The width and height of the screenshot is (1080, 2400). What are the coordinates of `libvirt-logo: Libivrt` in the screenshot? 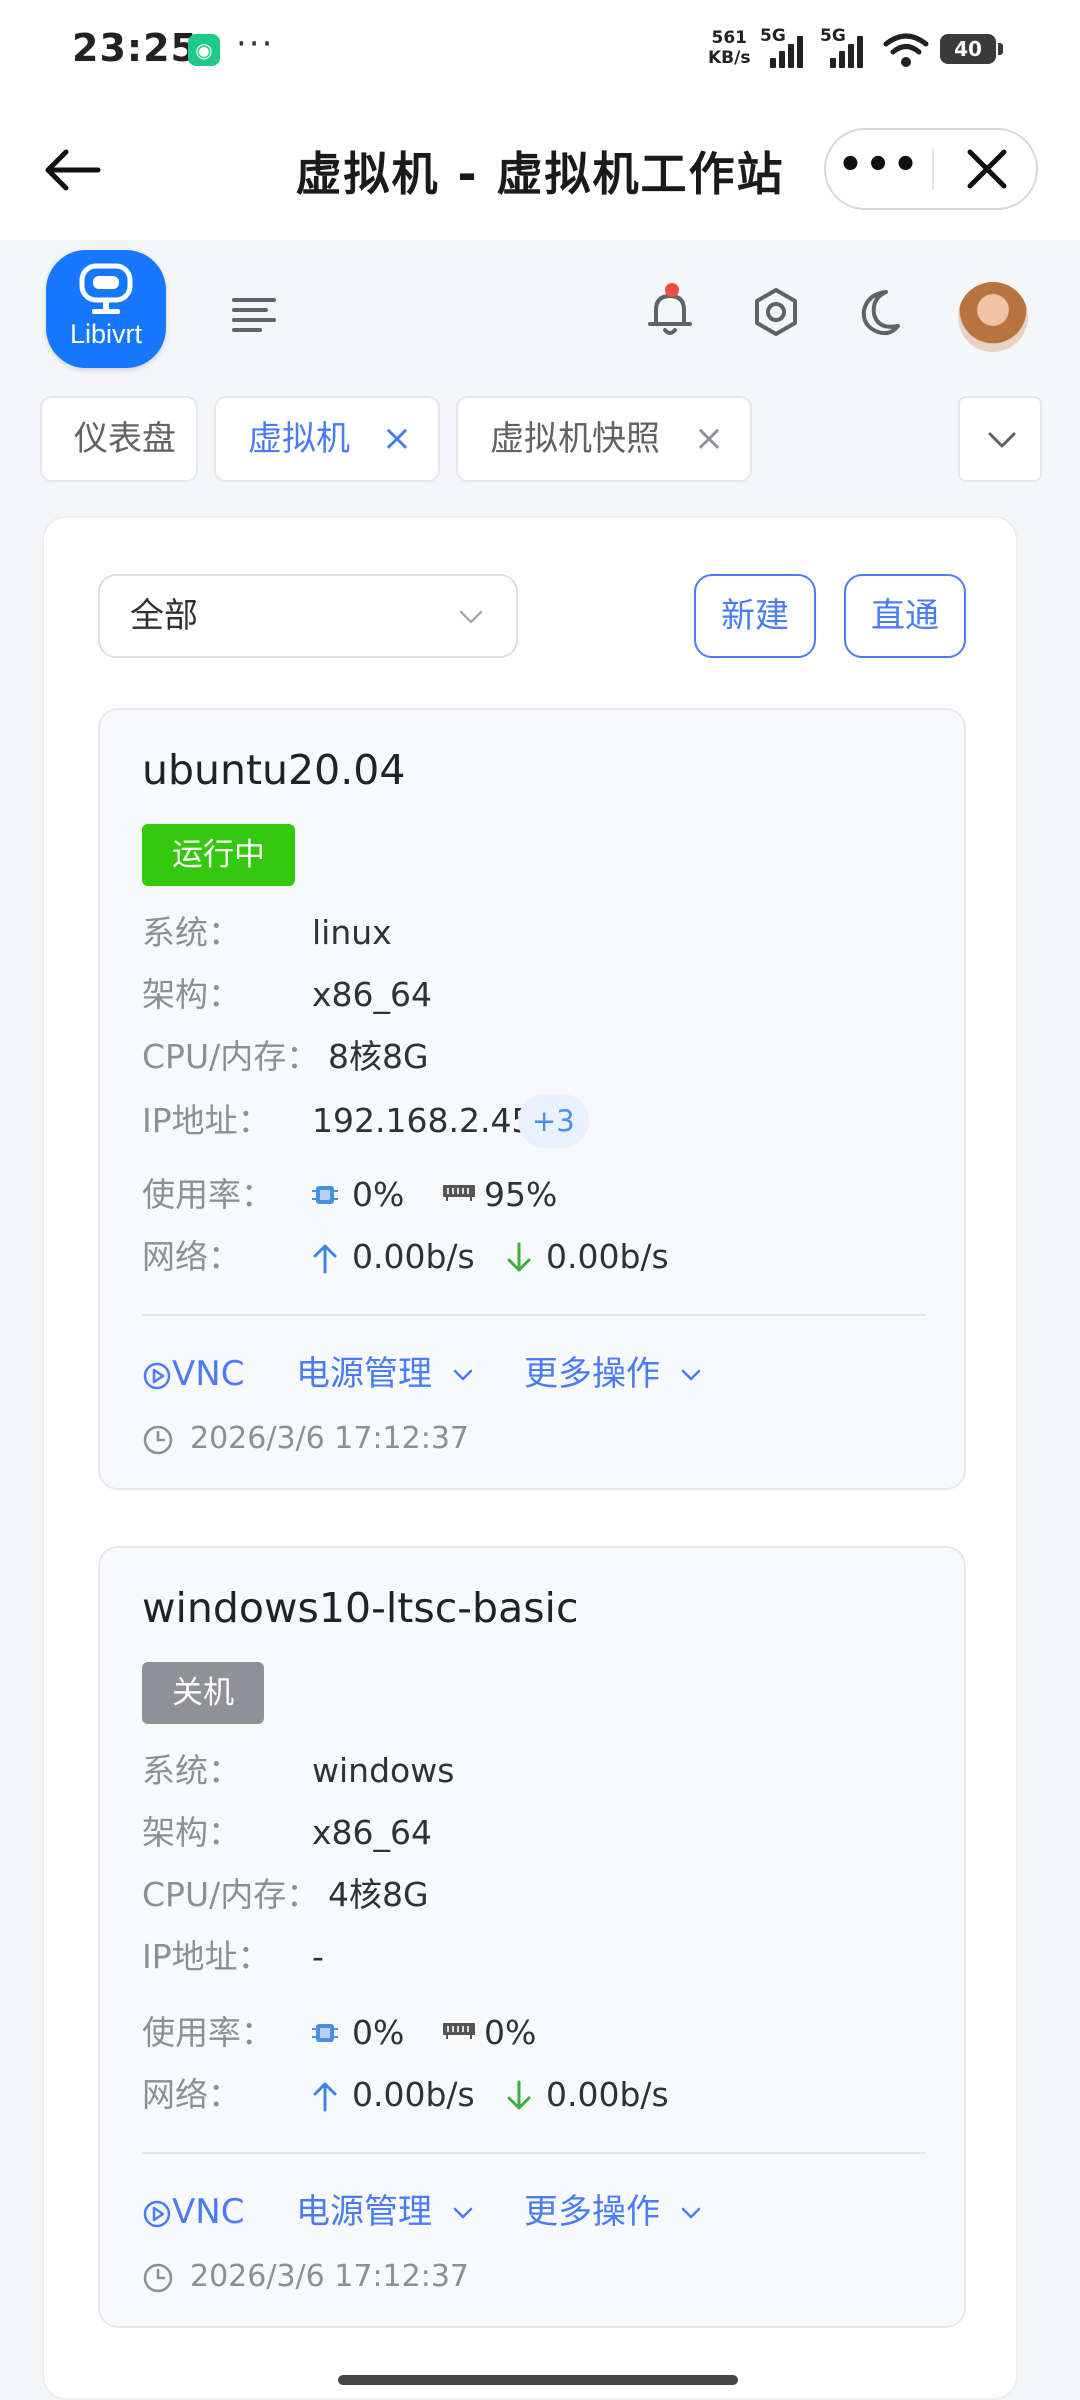 It's located at (106, 309).